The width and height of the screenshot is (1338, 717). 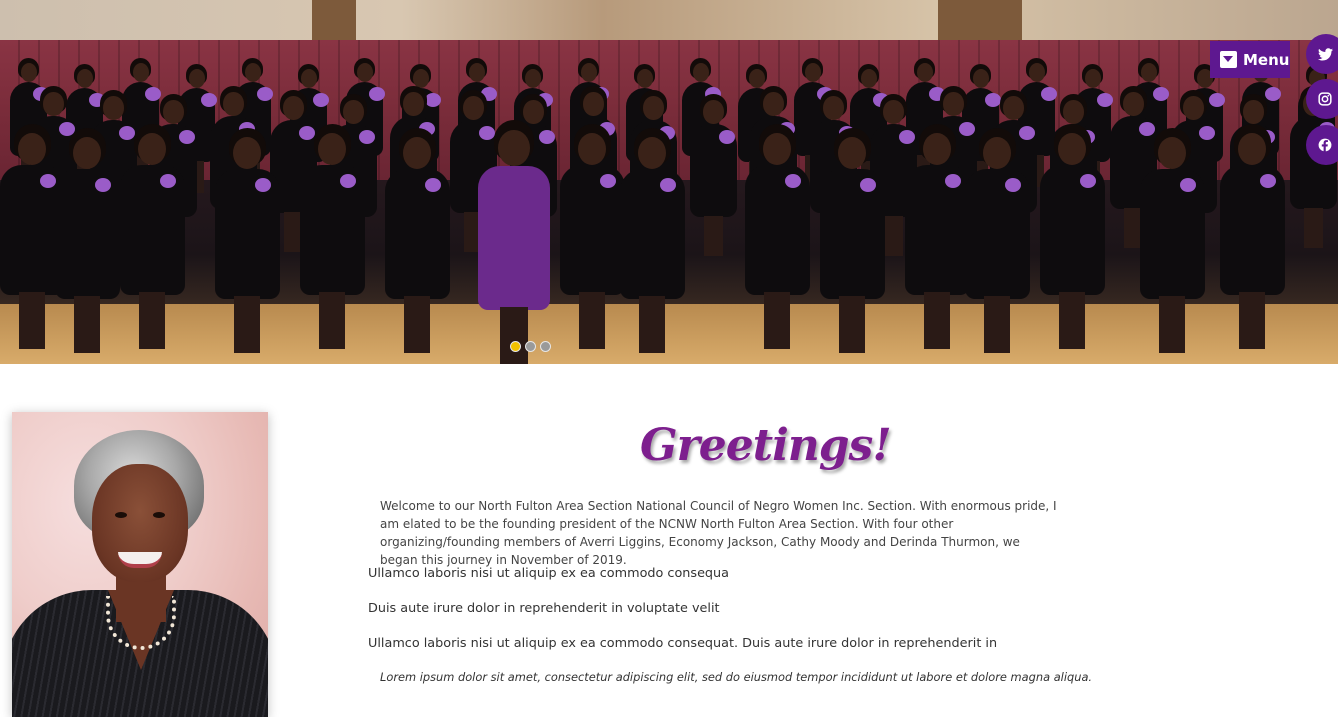 What do you see at coordinates (1228, 59) in the screenshot?
I see `caret-down-square-icon` at bounding box center [1228, 59].